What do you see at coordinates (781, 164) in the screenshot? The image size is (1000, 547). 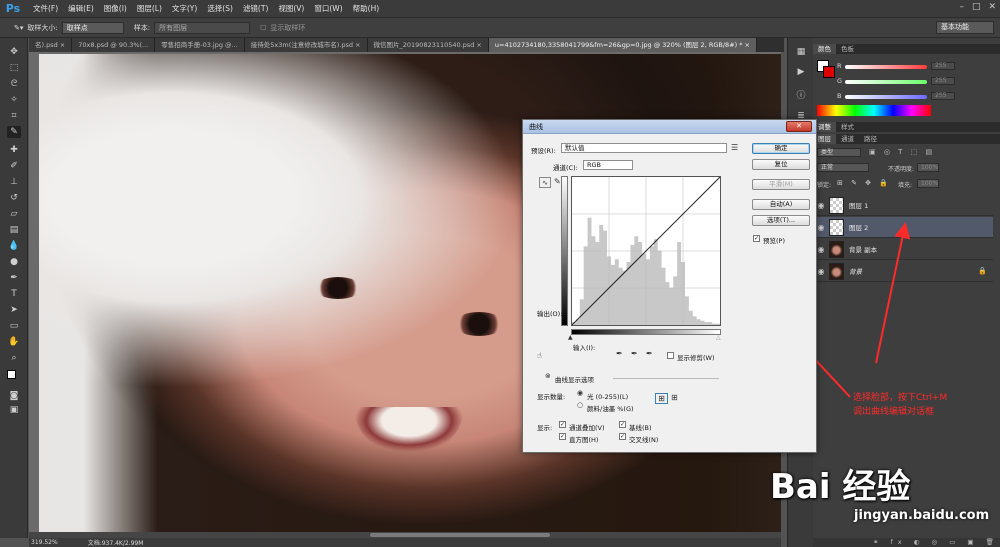 I see `reset-button: 复位` at bounding box center [781, 164].